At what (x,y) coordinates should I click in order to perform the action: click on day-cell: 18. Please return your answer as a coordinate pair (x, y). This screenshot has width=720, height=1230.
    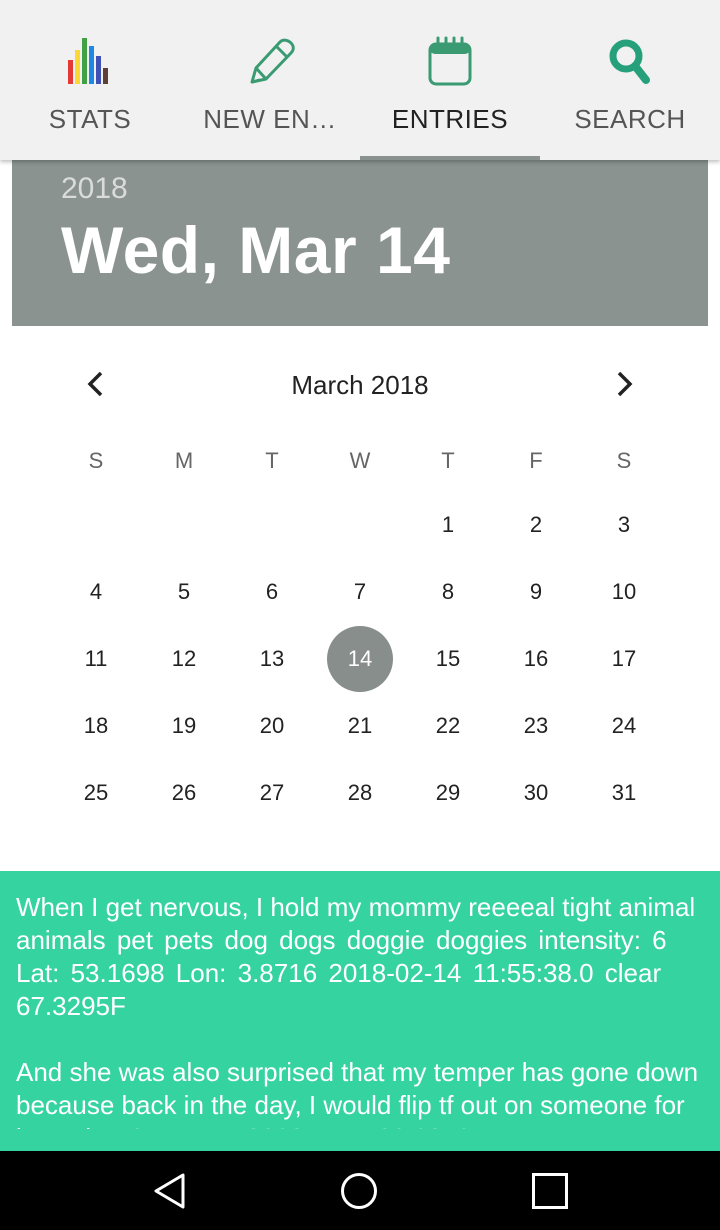
    Looking at the image, I should click on (96, 725).